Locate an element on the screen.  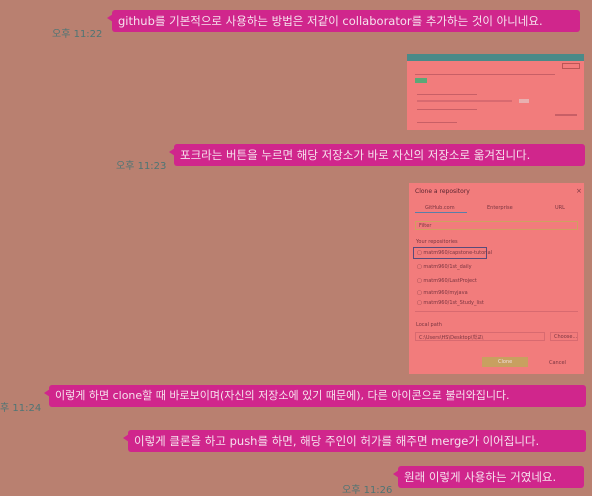
section-label: Your repositories is located at coordinates (437, 242).